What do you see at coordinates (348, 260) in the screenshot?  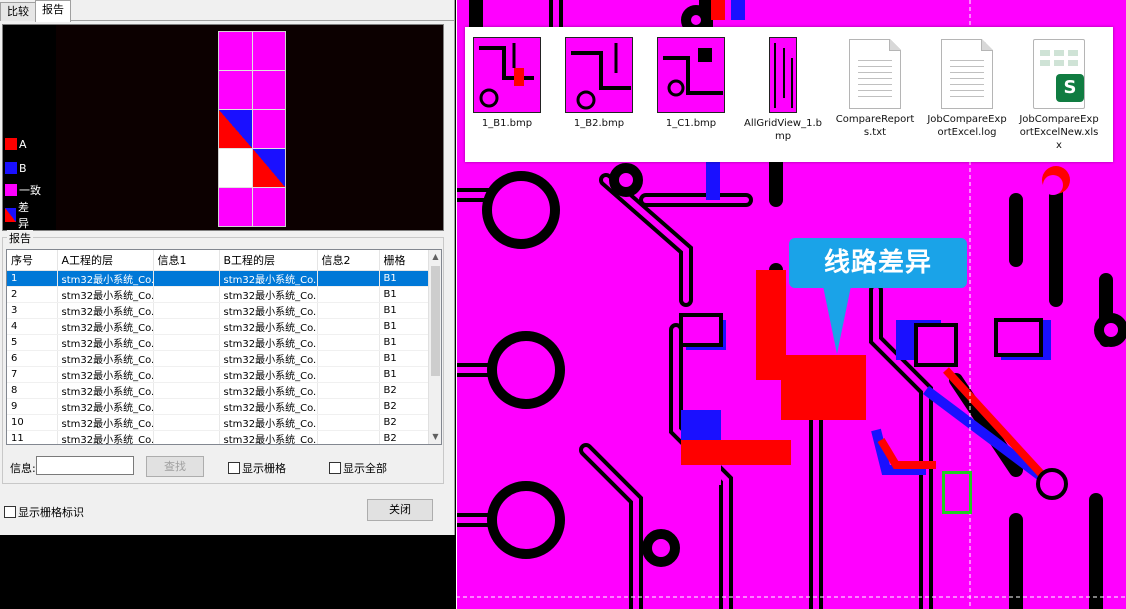 I see `column-header: 信息2` at bounding box center [348, 260].